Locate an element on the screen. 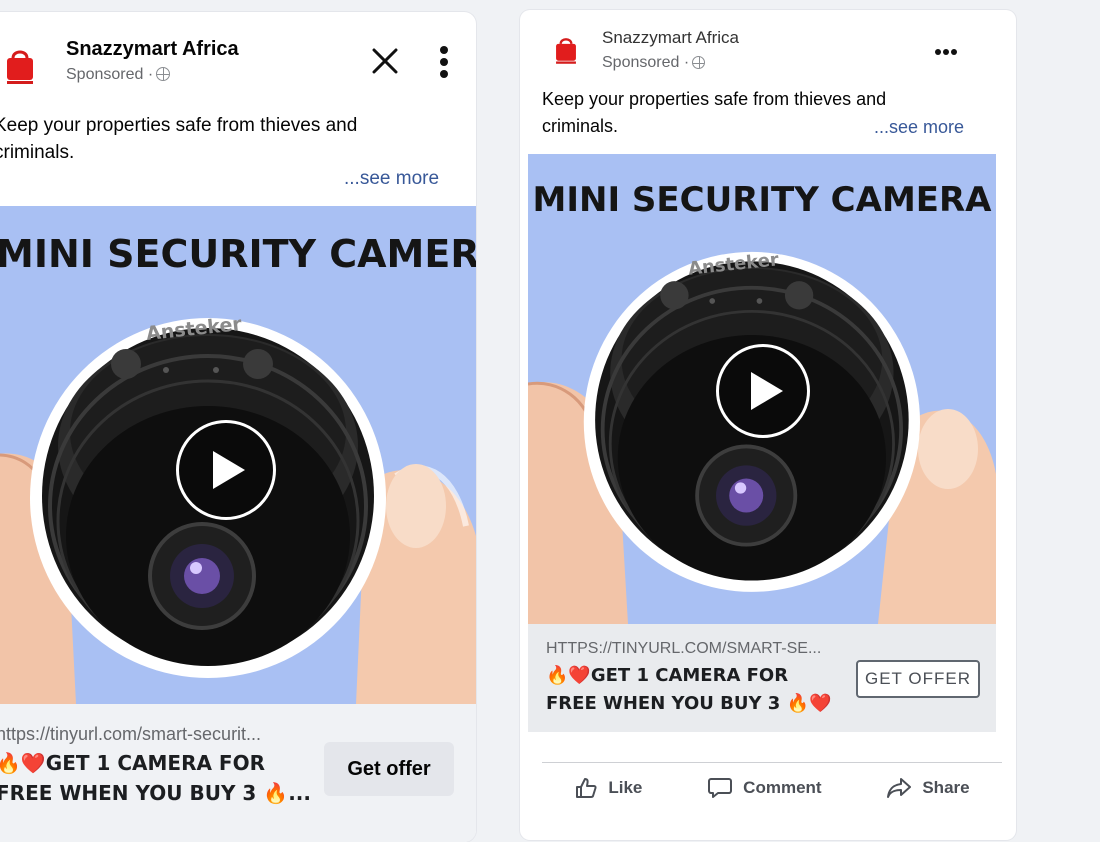  share-icon is located at coordinates (899, 788).